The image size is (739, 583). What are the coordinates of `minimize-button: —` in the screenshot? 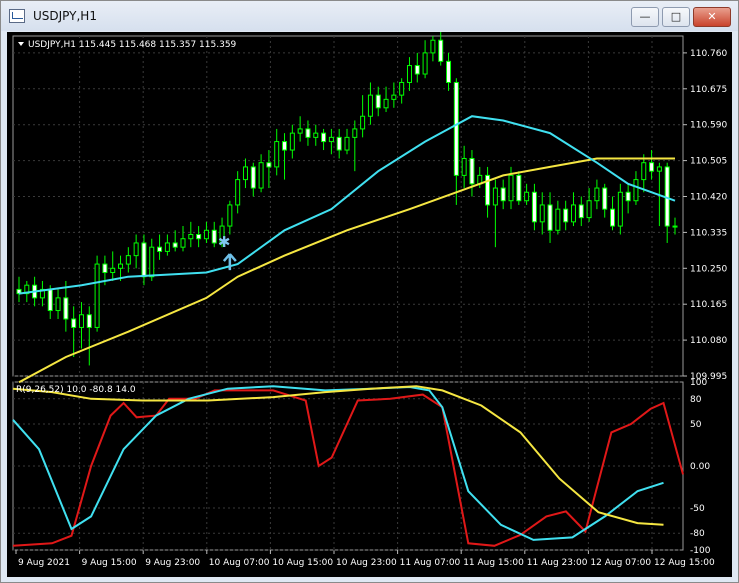 It's located at (645, 17).